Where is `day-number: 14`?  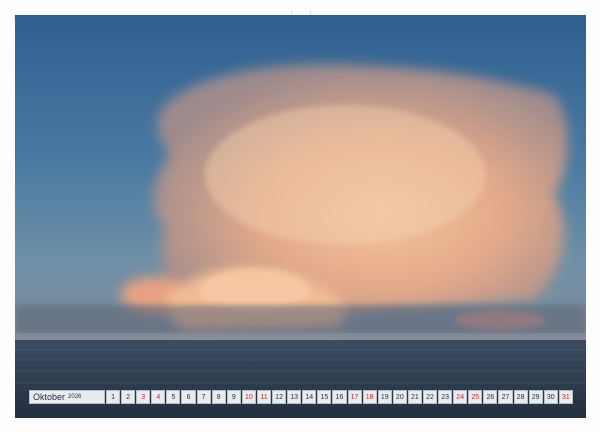 day-number: 14 is located at coordinates (309, 397).